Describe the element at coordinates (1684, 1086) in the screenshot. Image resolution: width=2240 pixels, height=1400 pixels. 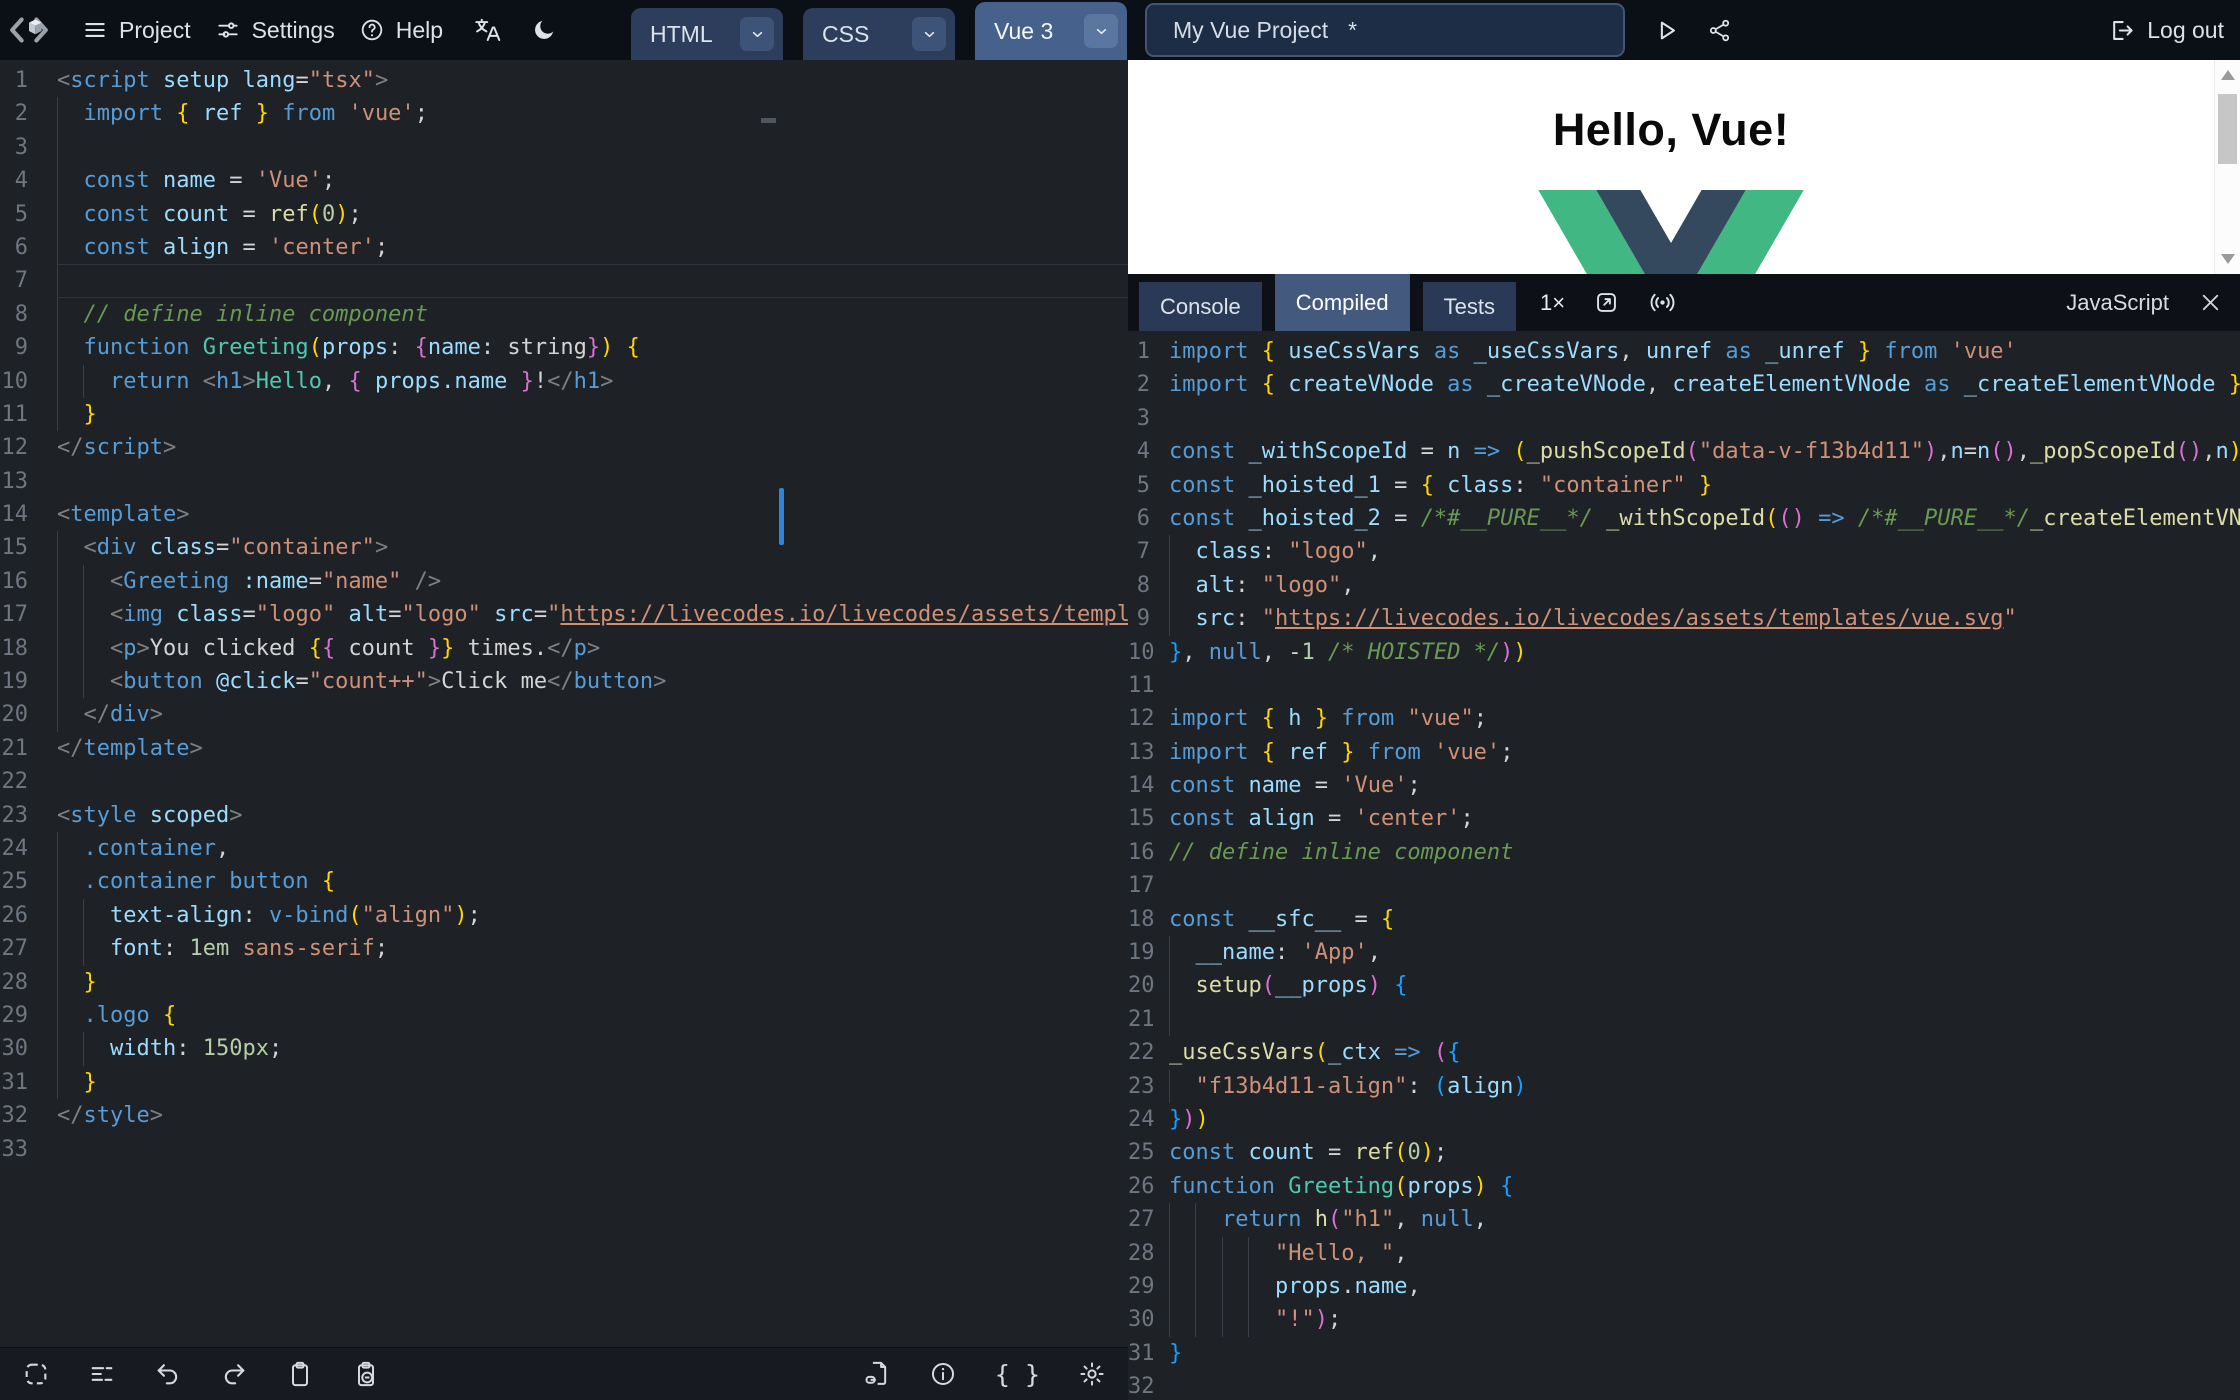
I see `code-line: 23 "f13b4d11-align": (align)` at that location.